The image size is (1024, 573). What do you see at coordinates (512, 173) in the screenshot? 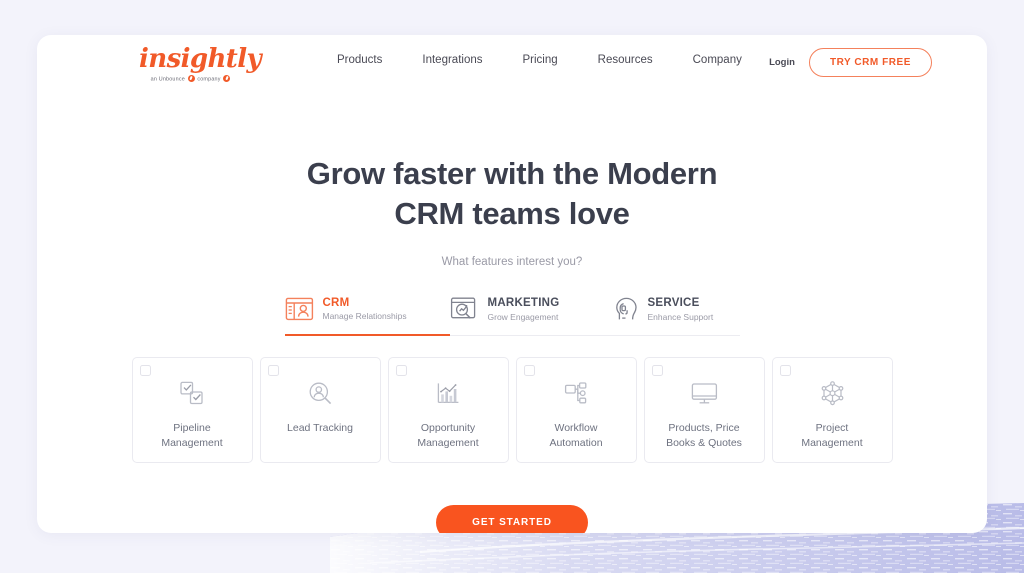
I see `headline-line-1: Grow faster with the Modern` at bounding box center [512, 173].